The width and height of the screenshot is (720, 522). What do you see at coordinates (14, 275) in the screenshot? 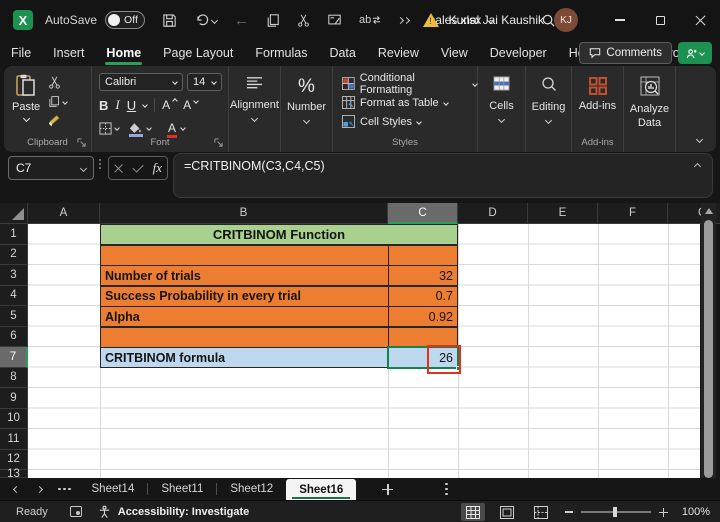
I see `row-header-3: 3` at bounding box center [14, 275].